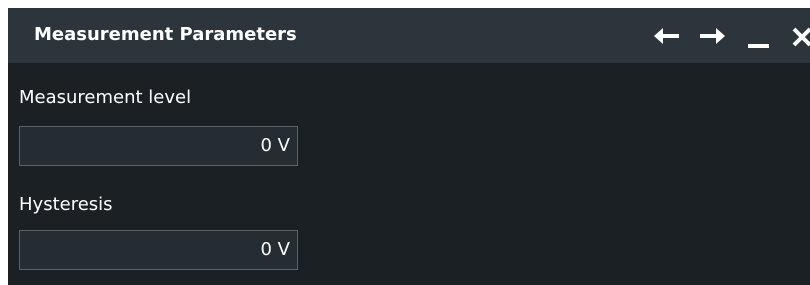  Describe the element at coordinates (165, 34) in the screenshot. I see `dialog-title: Measurement Parameters` at that location.